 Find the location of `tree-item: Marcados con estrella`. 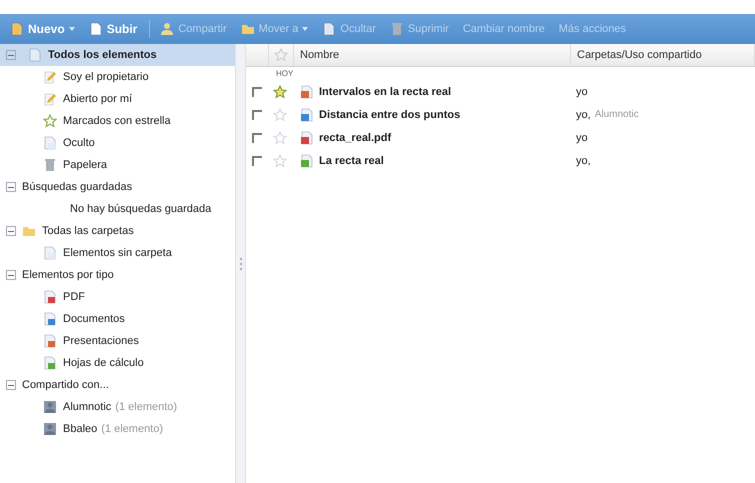

tree-item: Marcados con estrella is located at coordinates (117, 121).